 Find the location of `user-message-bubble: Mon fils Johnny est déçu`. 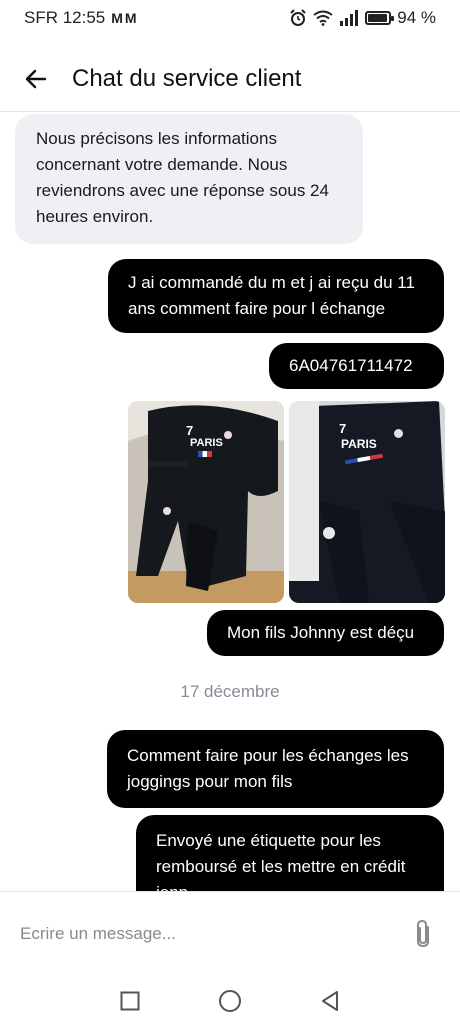

user-message-bubble: Mon fils Johnny est déçu is located at coordinates (325, 633).